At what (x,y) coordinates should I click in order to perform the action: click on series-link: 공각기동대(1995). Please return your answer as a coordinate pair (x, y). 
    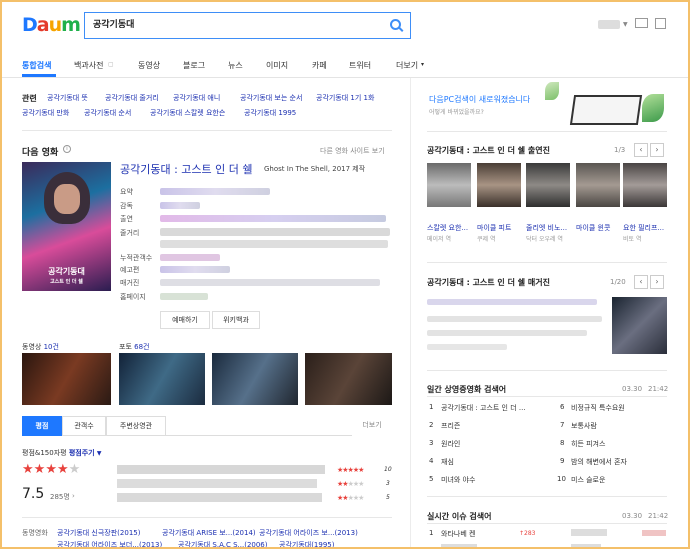
    Looking at the image, I should click on (306, 543).